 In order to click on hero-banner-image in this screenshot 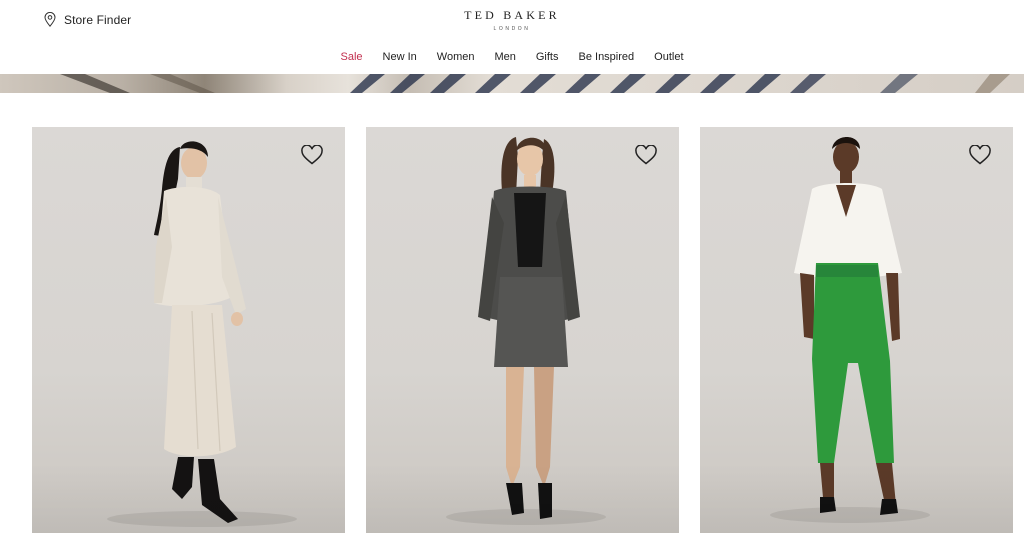, I will do `click(535, 83)`.